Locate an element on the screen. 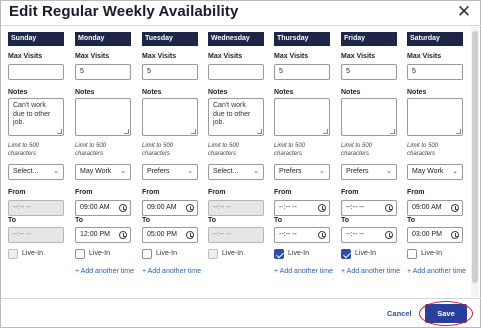  availability-select-friday: Prefers ⌄ is located at coordinates (369, 172).